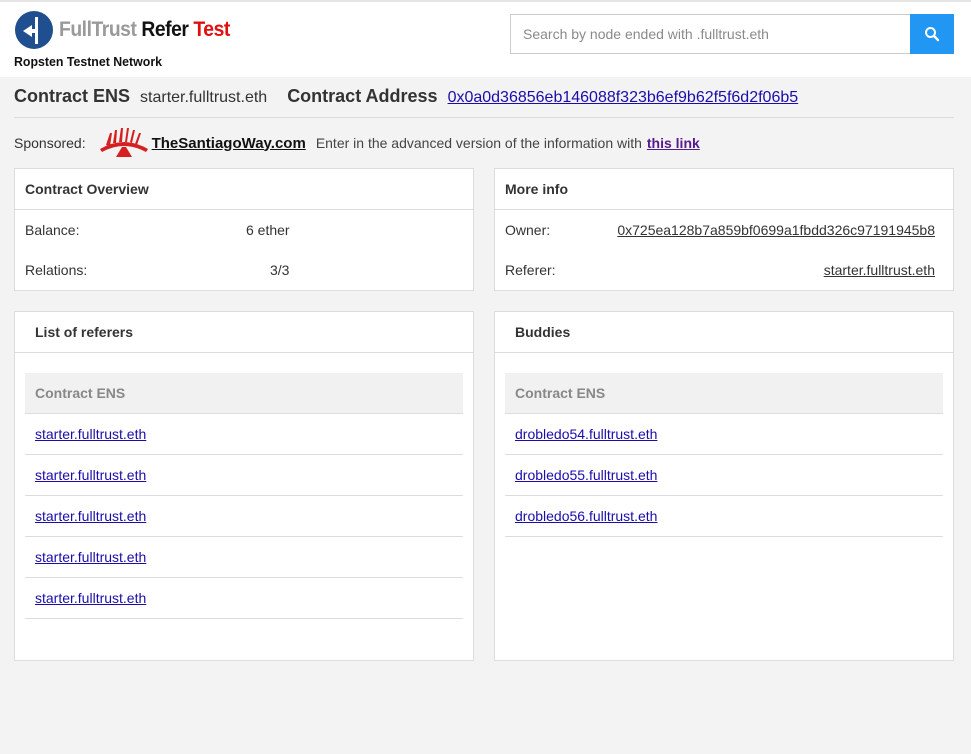 This screenshot has height=754, width=971. What do you see at coordinates (586, 434) in the screenshot?
I see `buddy-row-link: drobledo54.fulltrust.eth` at bounding box center [586, 434].